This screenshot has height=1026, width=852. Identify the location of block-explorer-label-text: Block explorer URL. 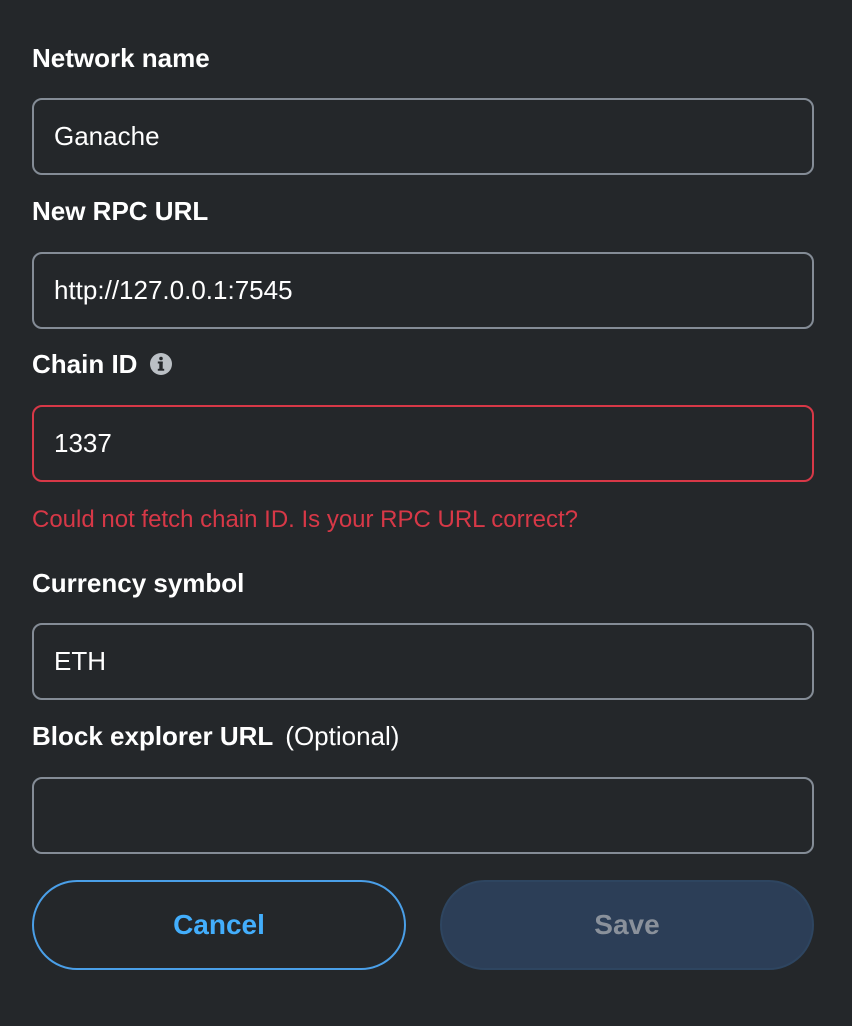
(153, 735).